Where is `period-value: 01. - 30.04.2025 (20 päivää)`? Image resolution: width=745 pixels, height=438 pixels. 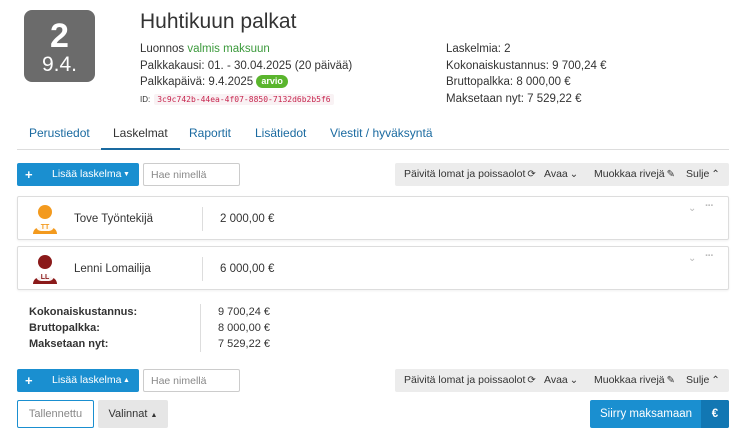 period-value: 01. - 30.04.2025 (20 päivää) is located at coordinates (280, 65).